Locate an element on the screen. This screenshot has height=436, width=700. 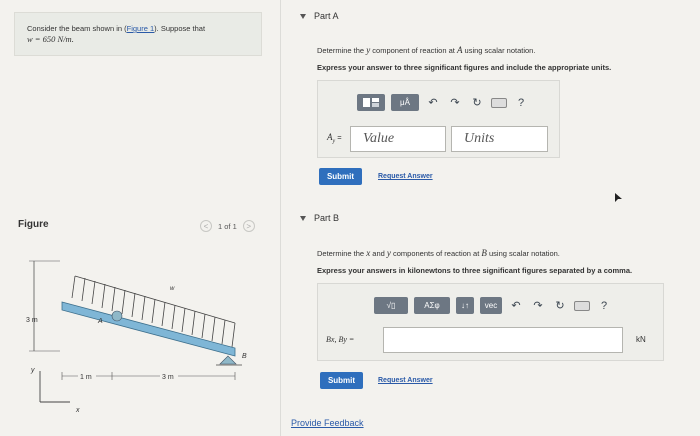
q-x: x is located at coordinates (368, 253).